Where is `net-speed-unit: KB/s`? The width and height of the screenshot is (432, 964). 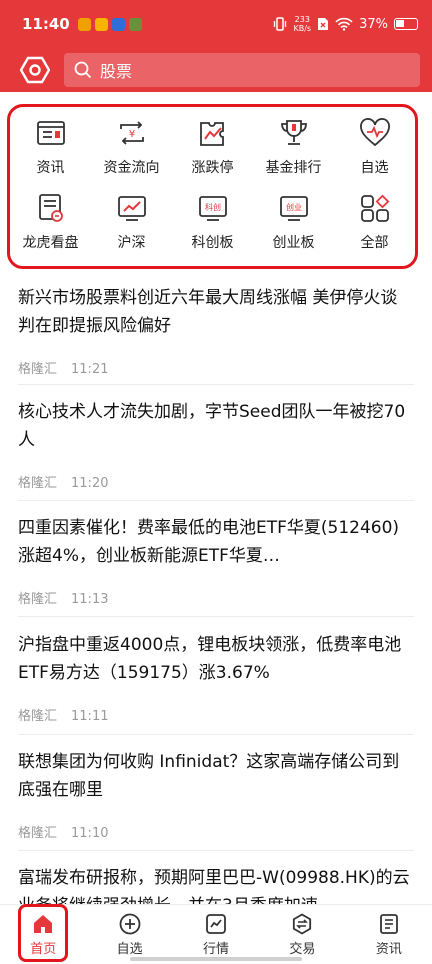
net-speed-unit: KB/s is located at coordinates (302, 28).